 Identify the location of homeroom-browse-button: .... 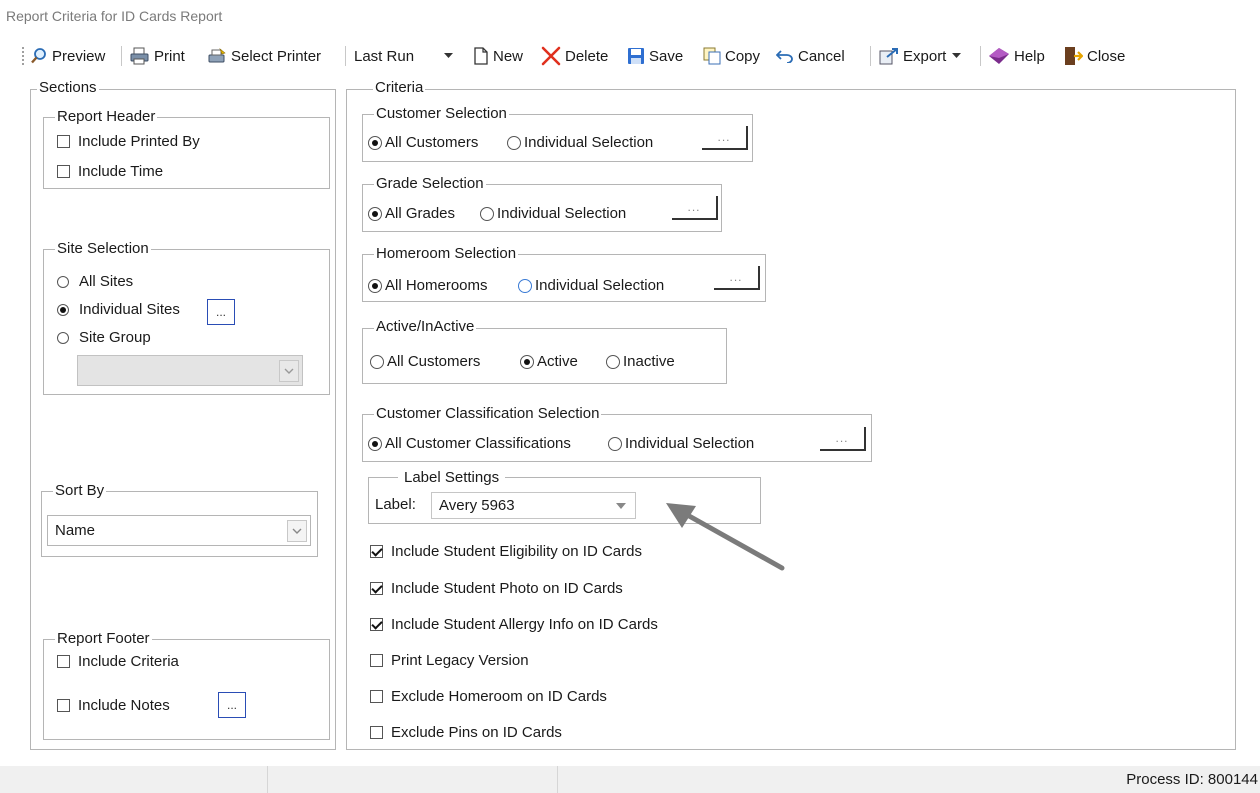
(737, 278).